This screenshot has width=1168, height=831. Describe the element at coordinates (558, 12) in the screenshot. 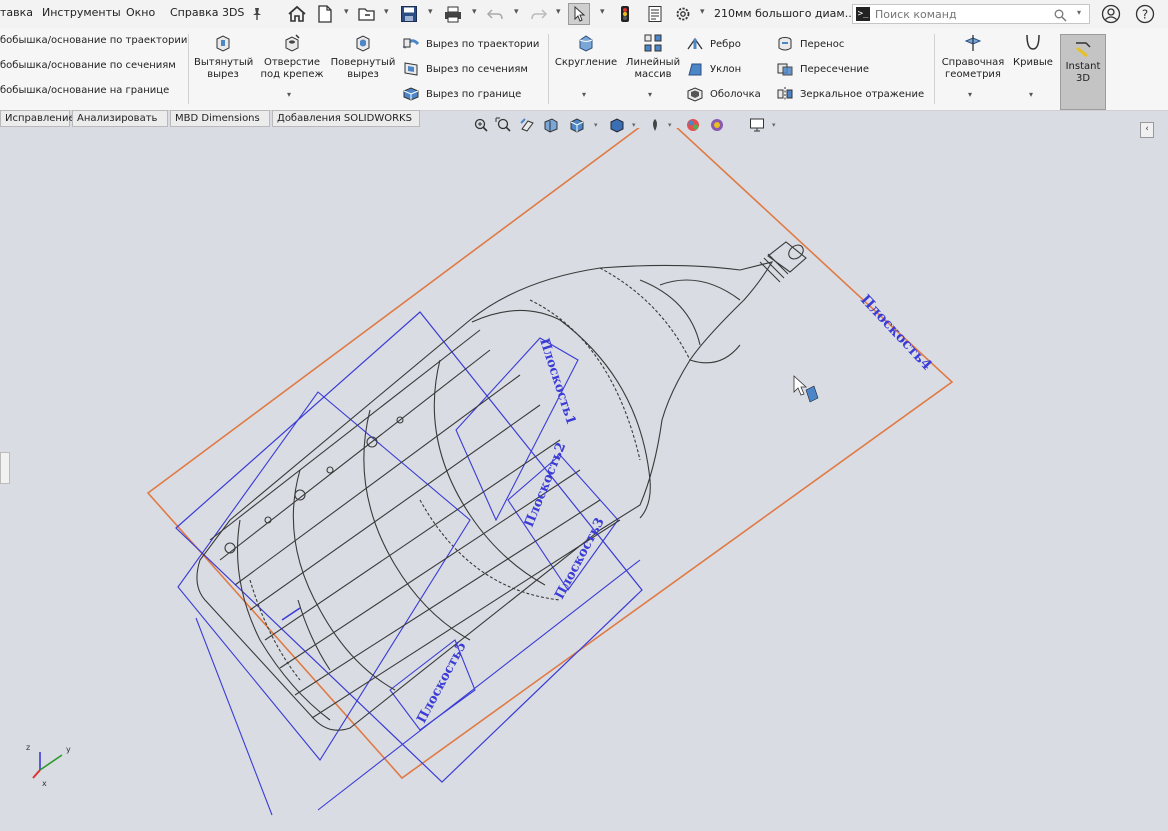

I see `redo-dropdown-caret-icon: ▾` at that location.